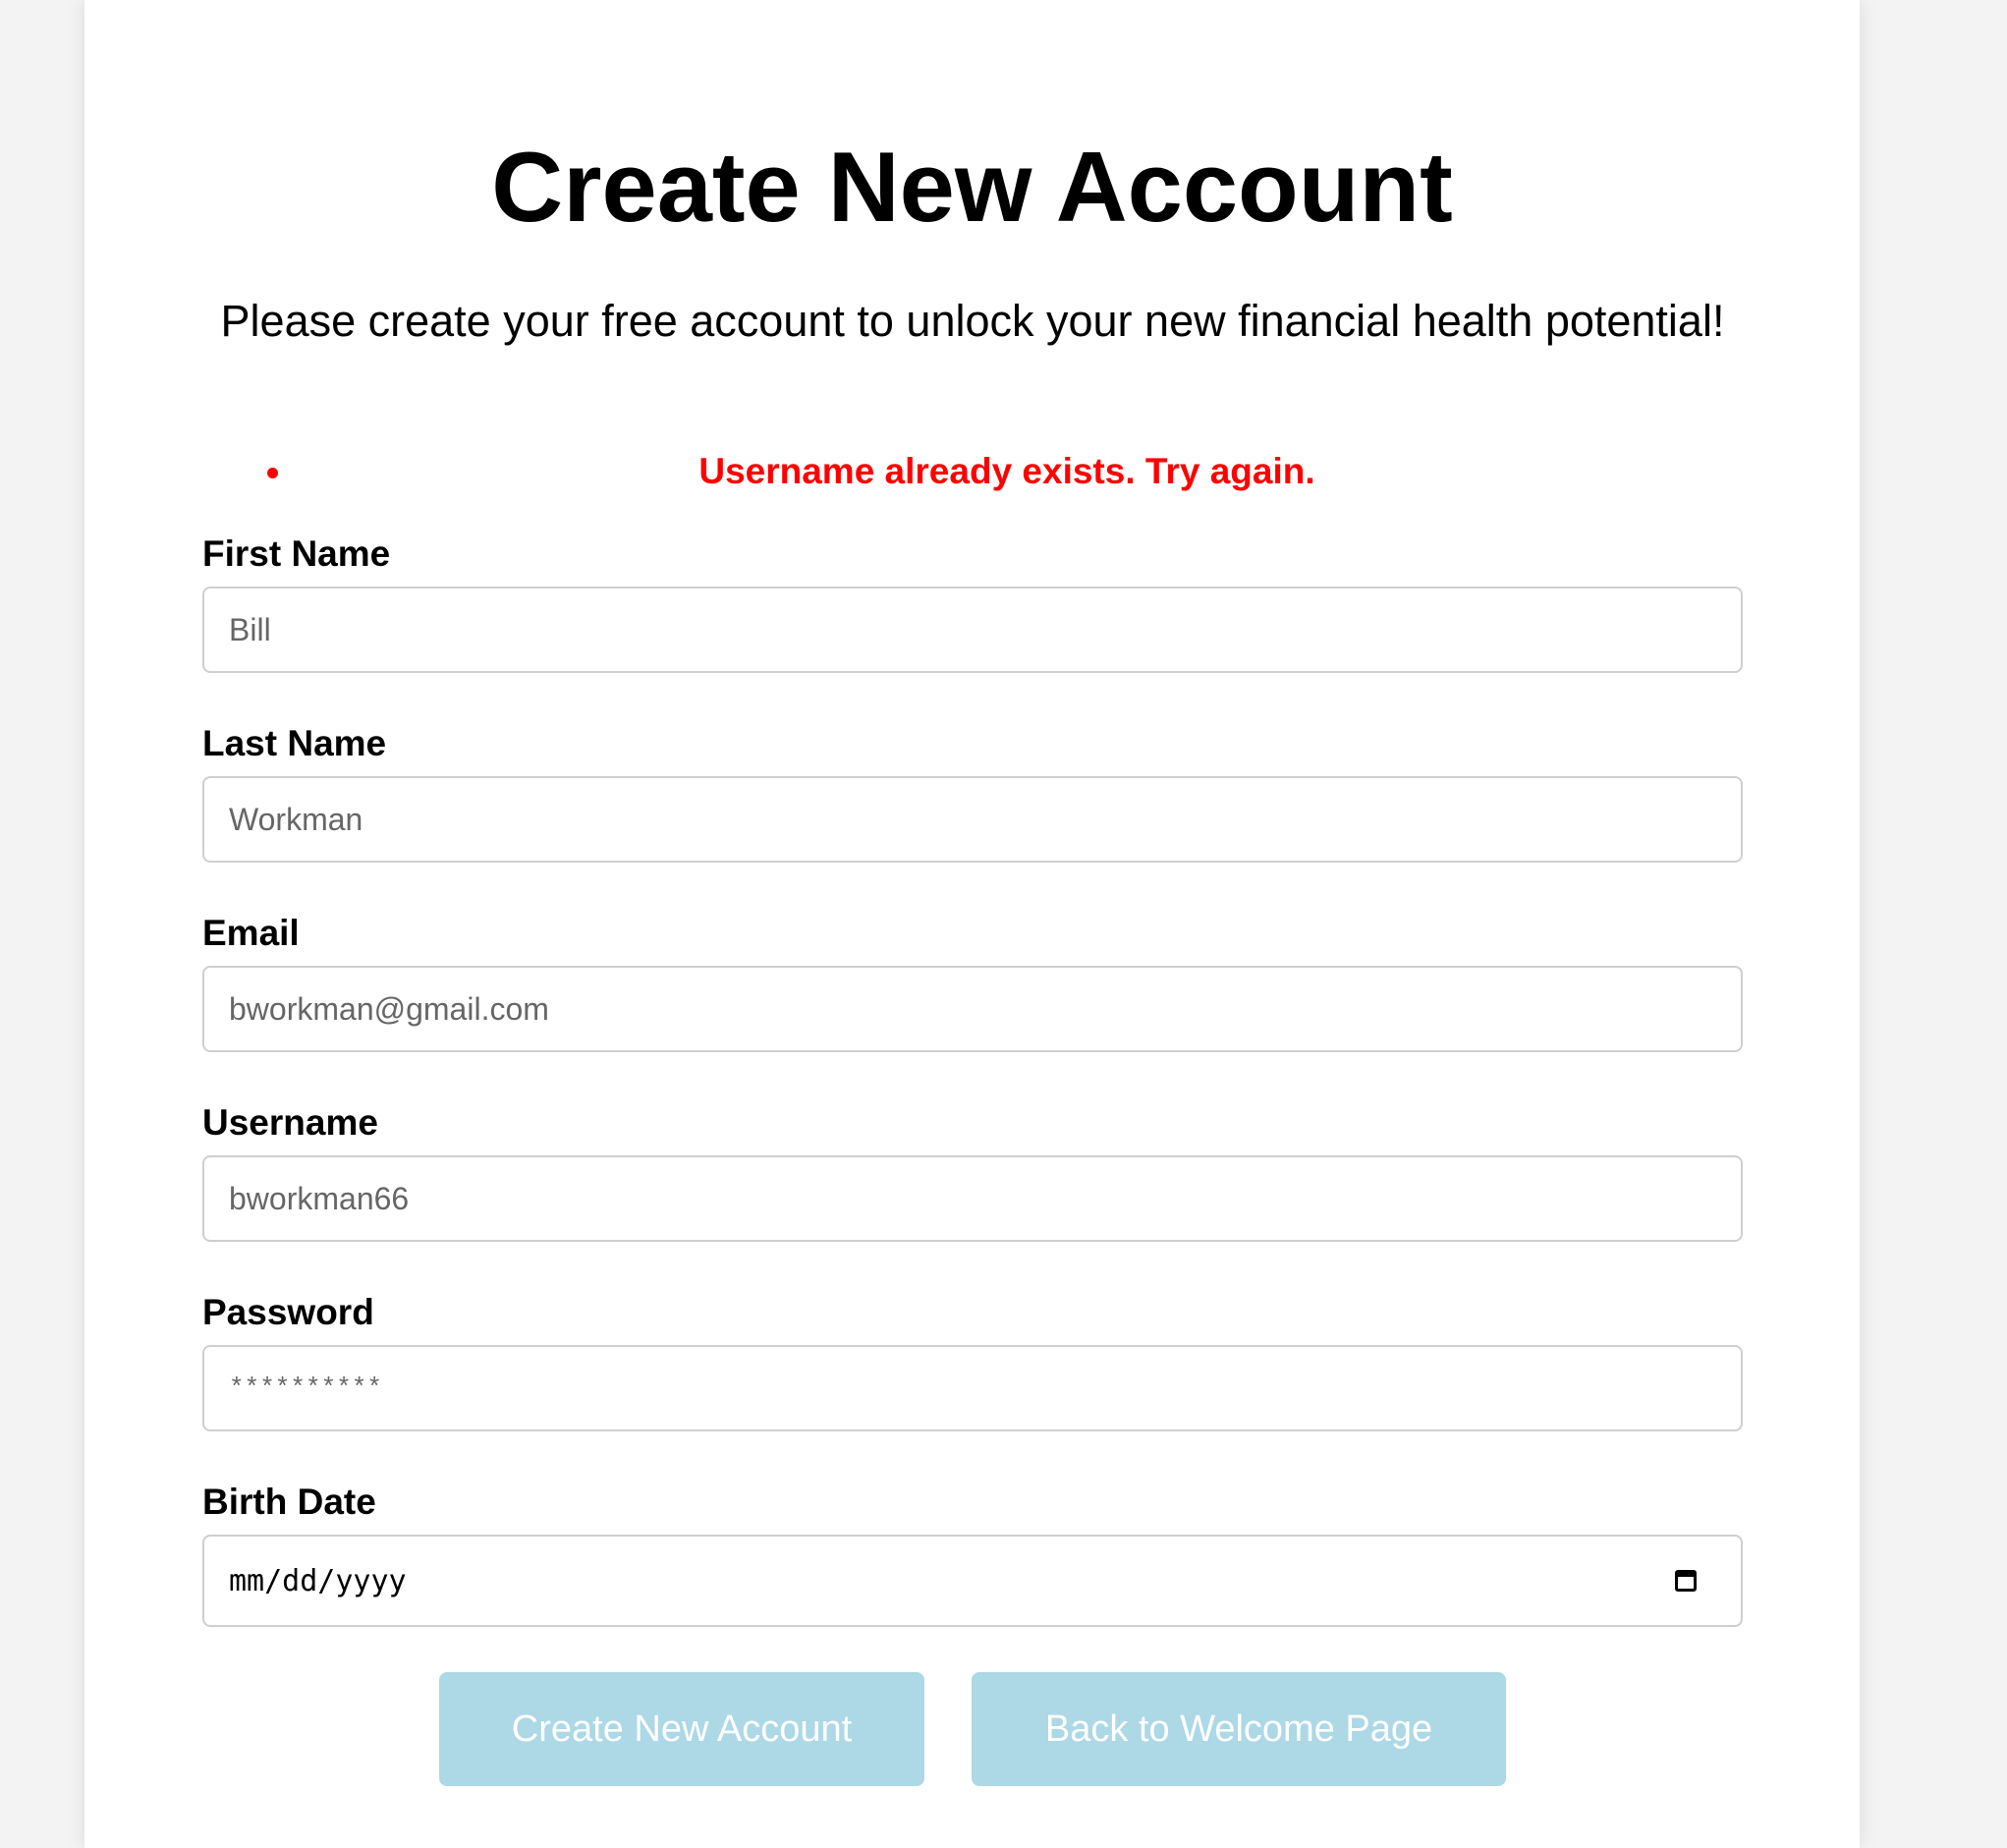  What do you see at coordinates (972, 630) in the screenshot?
I see `first-name-input: Bill` at bounding box center [972, 630].